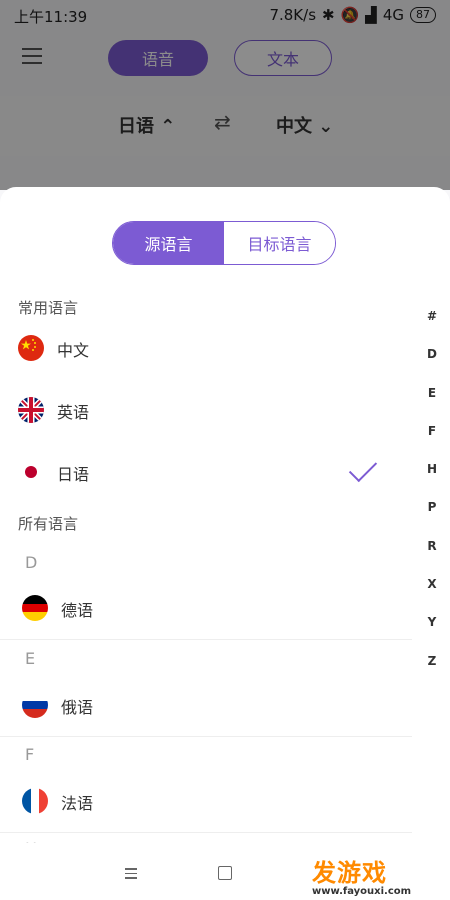 Image resolution: width=450 pixels, height=900 pixels. What do you see at coordinates (31, 410) in the screenshot?
I see `uk-flag-icon` at bounding box center [31, 410].